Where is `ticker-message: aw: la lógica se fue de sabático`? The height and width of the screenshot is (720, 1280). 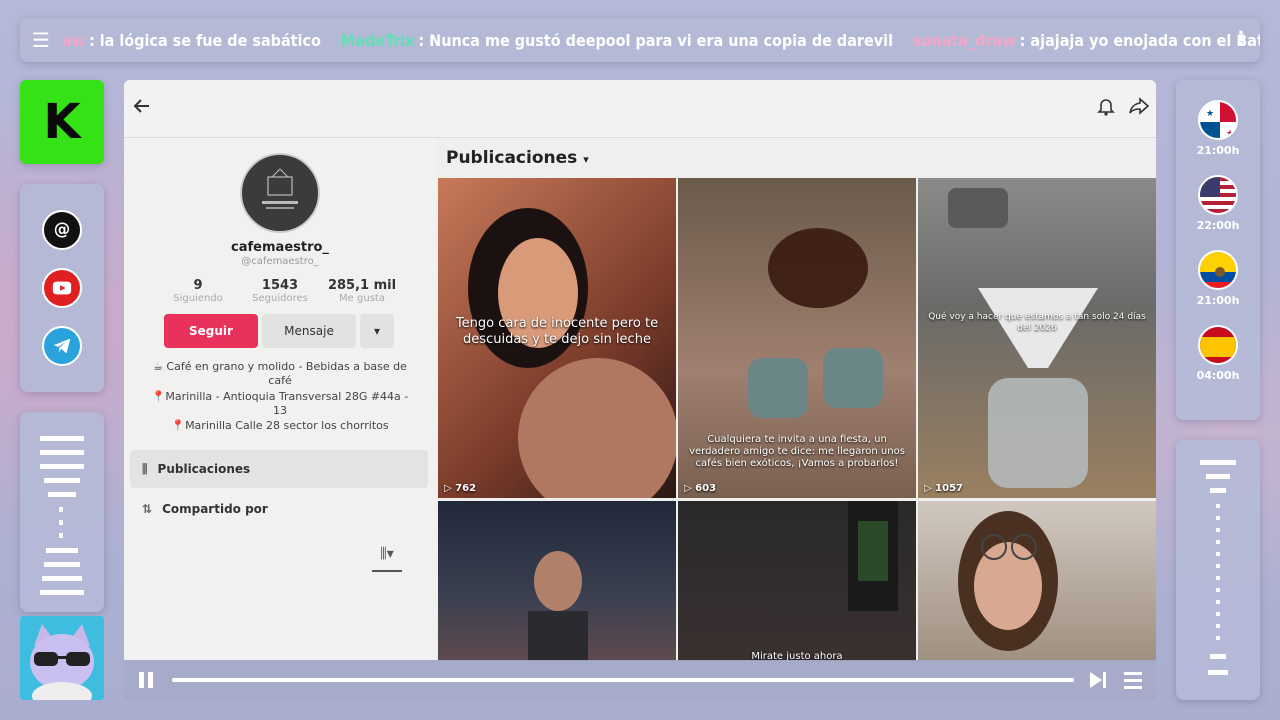
ticker-message: aw: la lógica se fue de sabático is located at coordinates (191, 40).